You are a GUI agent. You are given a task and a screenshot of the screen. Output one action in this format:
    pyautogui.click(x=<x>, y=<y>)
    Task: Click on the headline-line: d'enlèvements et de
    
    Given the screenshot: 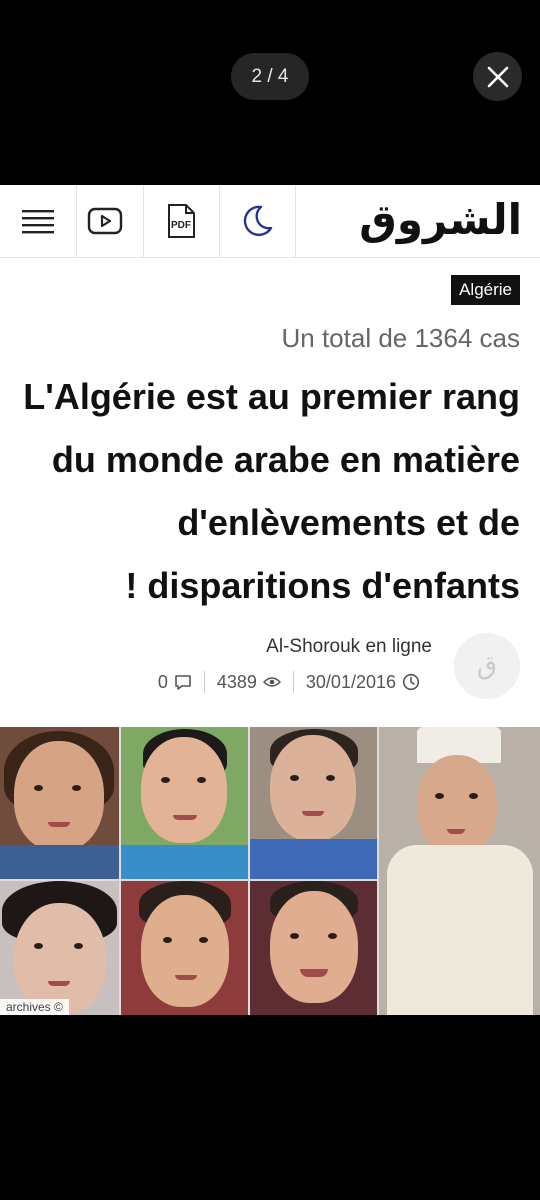 What is the action you would take?
    pyautogui.click(x=348, y=522)
    